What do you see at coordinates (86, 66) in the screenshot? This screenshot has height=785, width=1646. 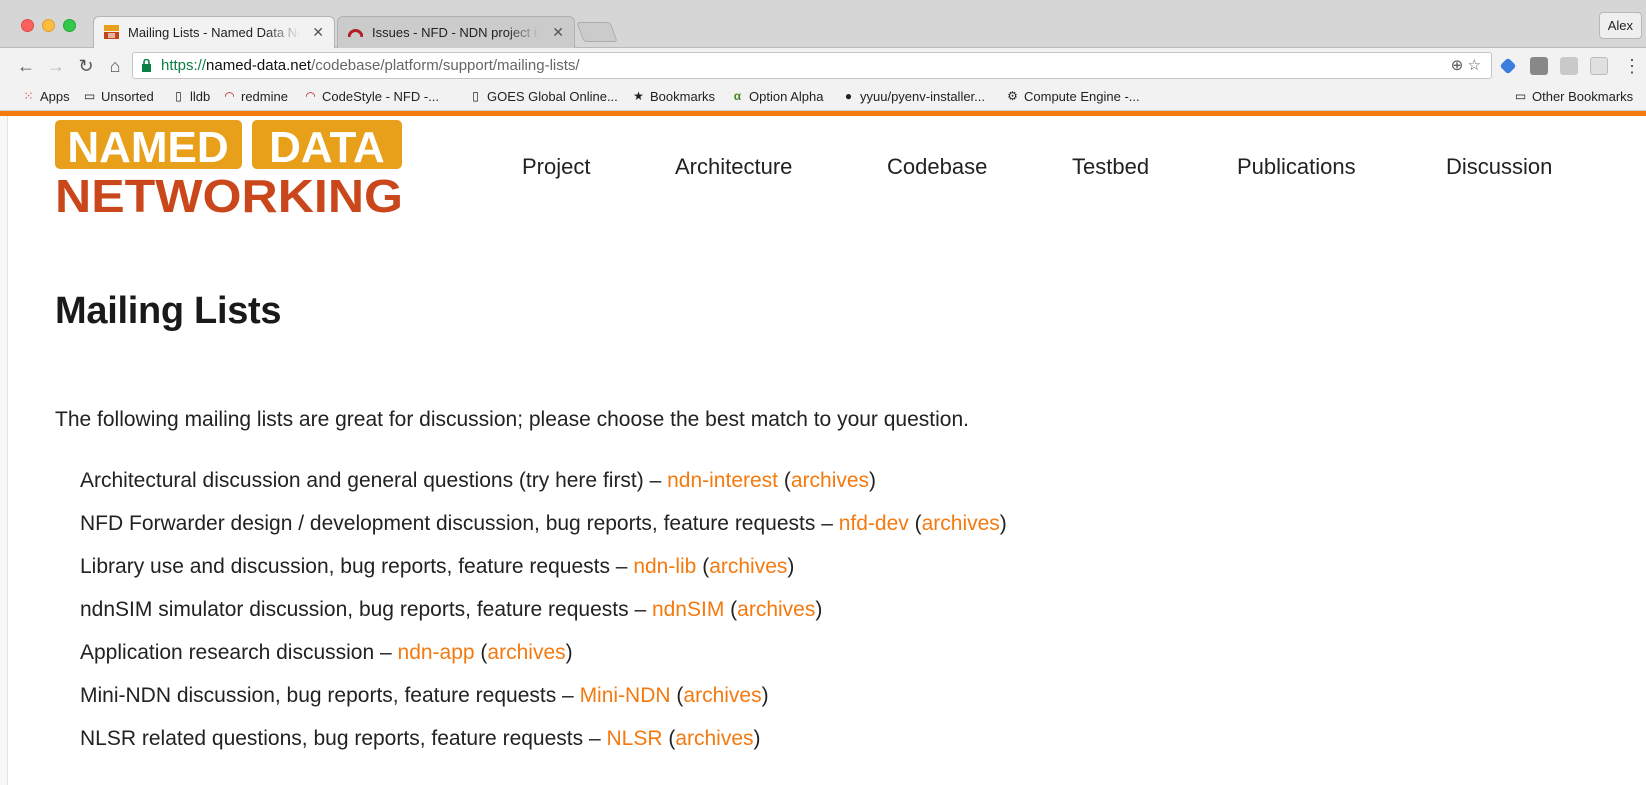 I see `reload-icon: ↻` at bounding box center [86, 66].